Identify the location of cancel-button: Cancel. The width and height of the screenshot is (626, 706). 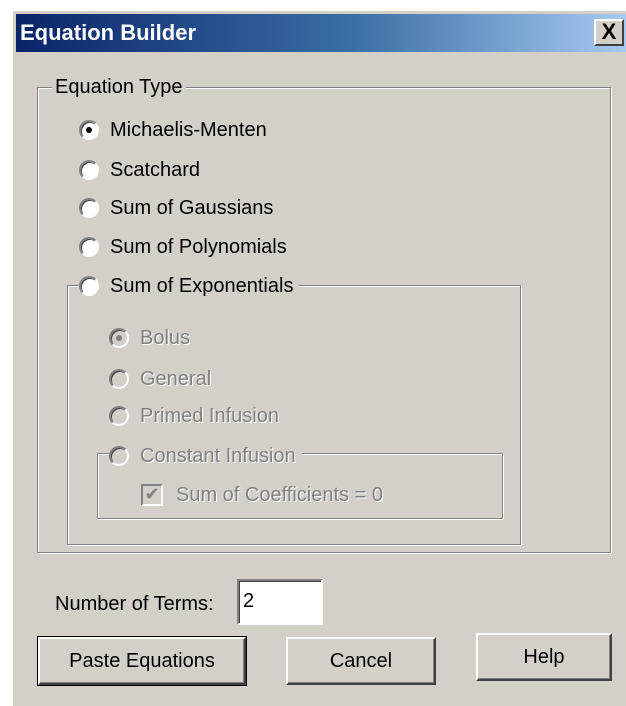
(361, 661).